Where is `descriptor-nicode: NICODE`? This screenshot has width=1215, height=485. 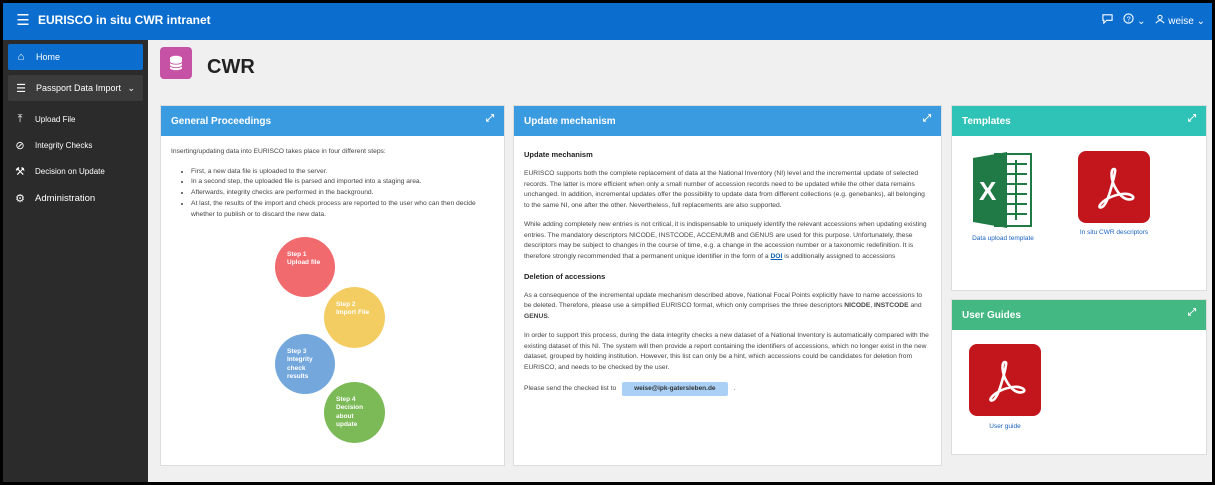
descriptor-nicode: NICODE is located at coordinates (857, 306).